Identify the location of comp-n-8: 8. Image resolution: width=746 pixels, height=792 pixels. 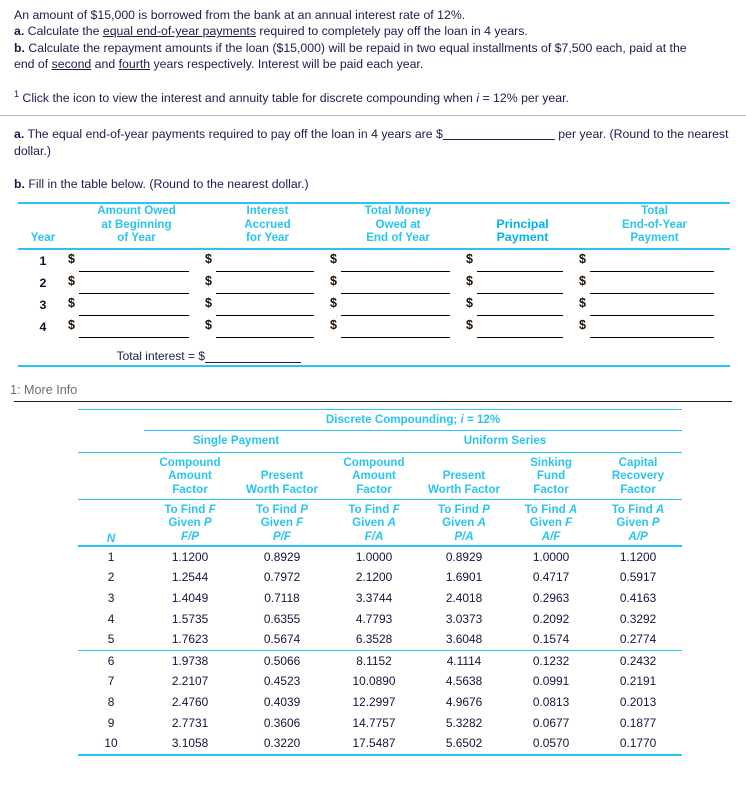
(111, 701).